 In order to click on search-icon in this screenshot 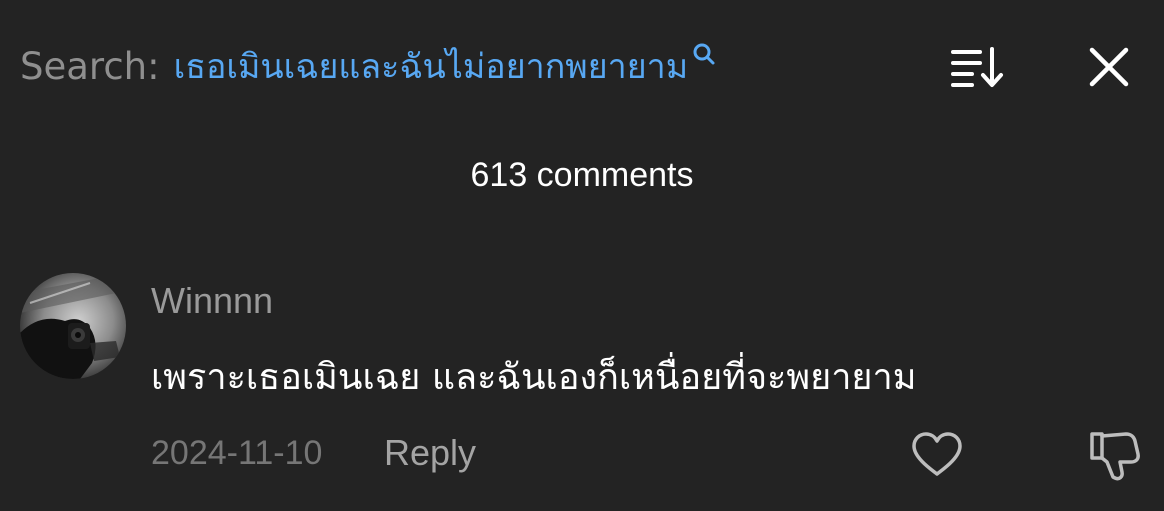, I will do `click(704, 56)`.